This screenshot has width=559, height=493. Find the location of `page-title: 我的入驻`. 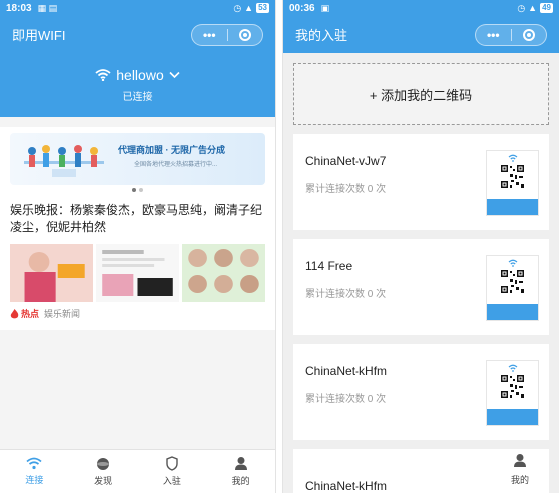

page-title: 我的入驻 is located at coordinates (321, 35).